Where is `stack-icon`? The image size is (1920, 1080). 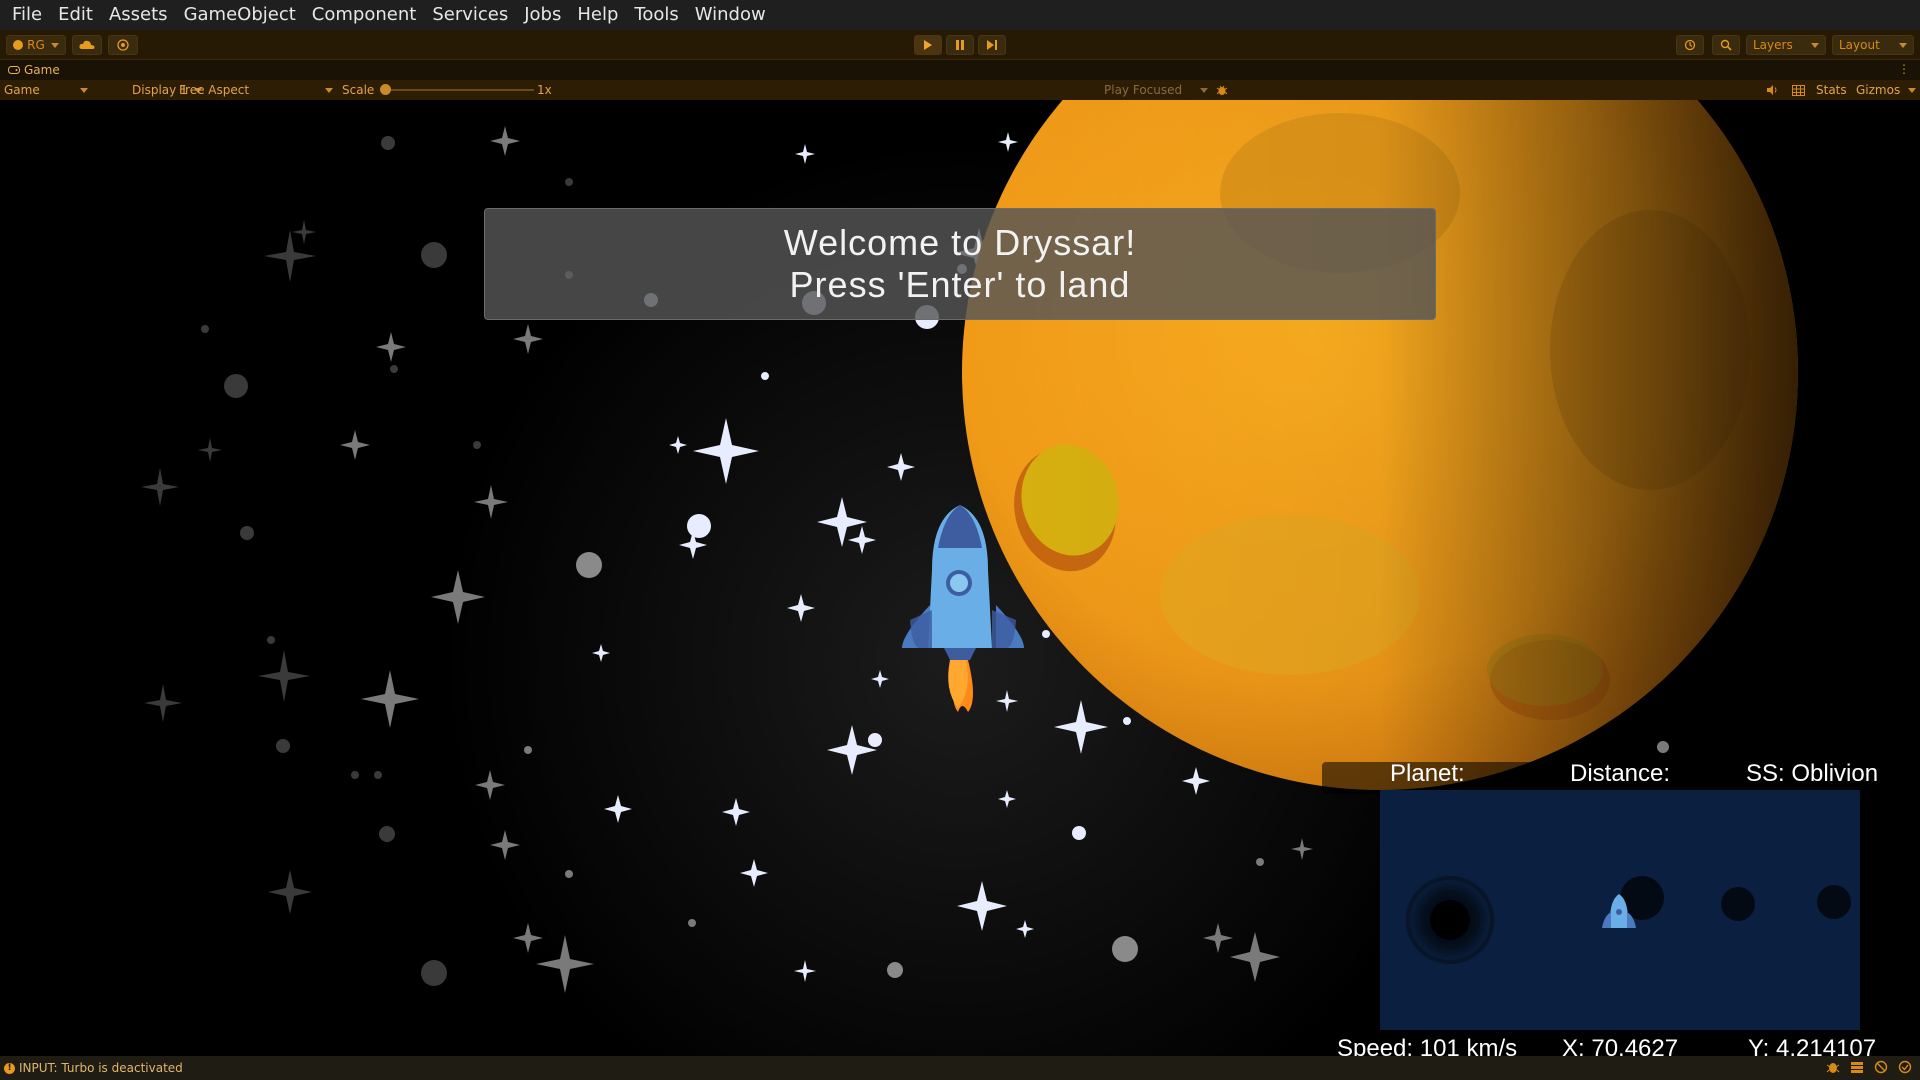 stack-icon is located at coordinates (1857, 1067).